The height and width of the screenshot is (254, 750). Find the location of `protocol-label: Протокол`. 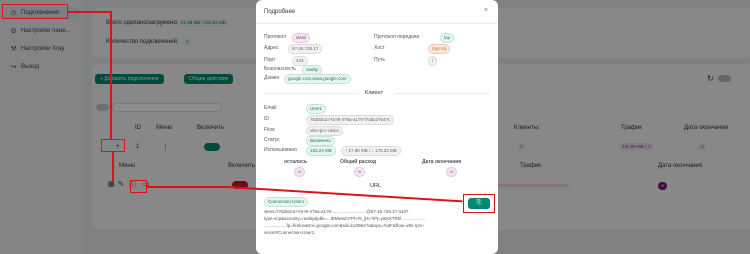

protocol-label: Протокол is located at coordinates (275, 37).